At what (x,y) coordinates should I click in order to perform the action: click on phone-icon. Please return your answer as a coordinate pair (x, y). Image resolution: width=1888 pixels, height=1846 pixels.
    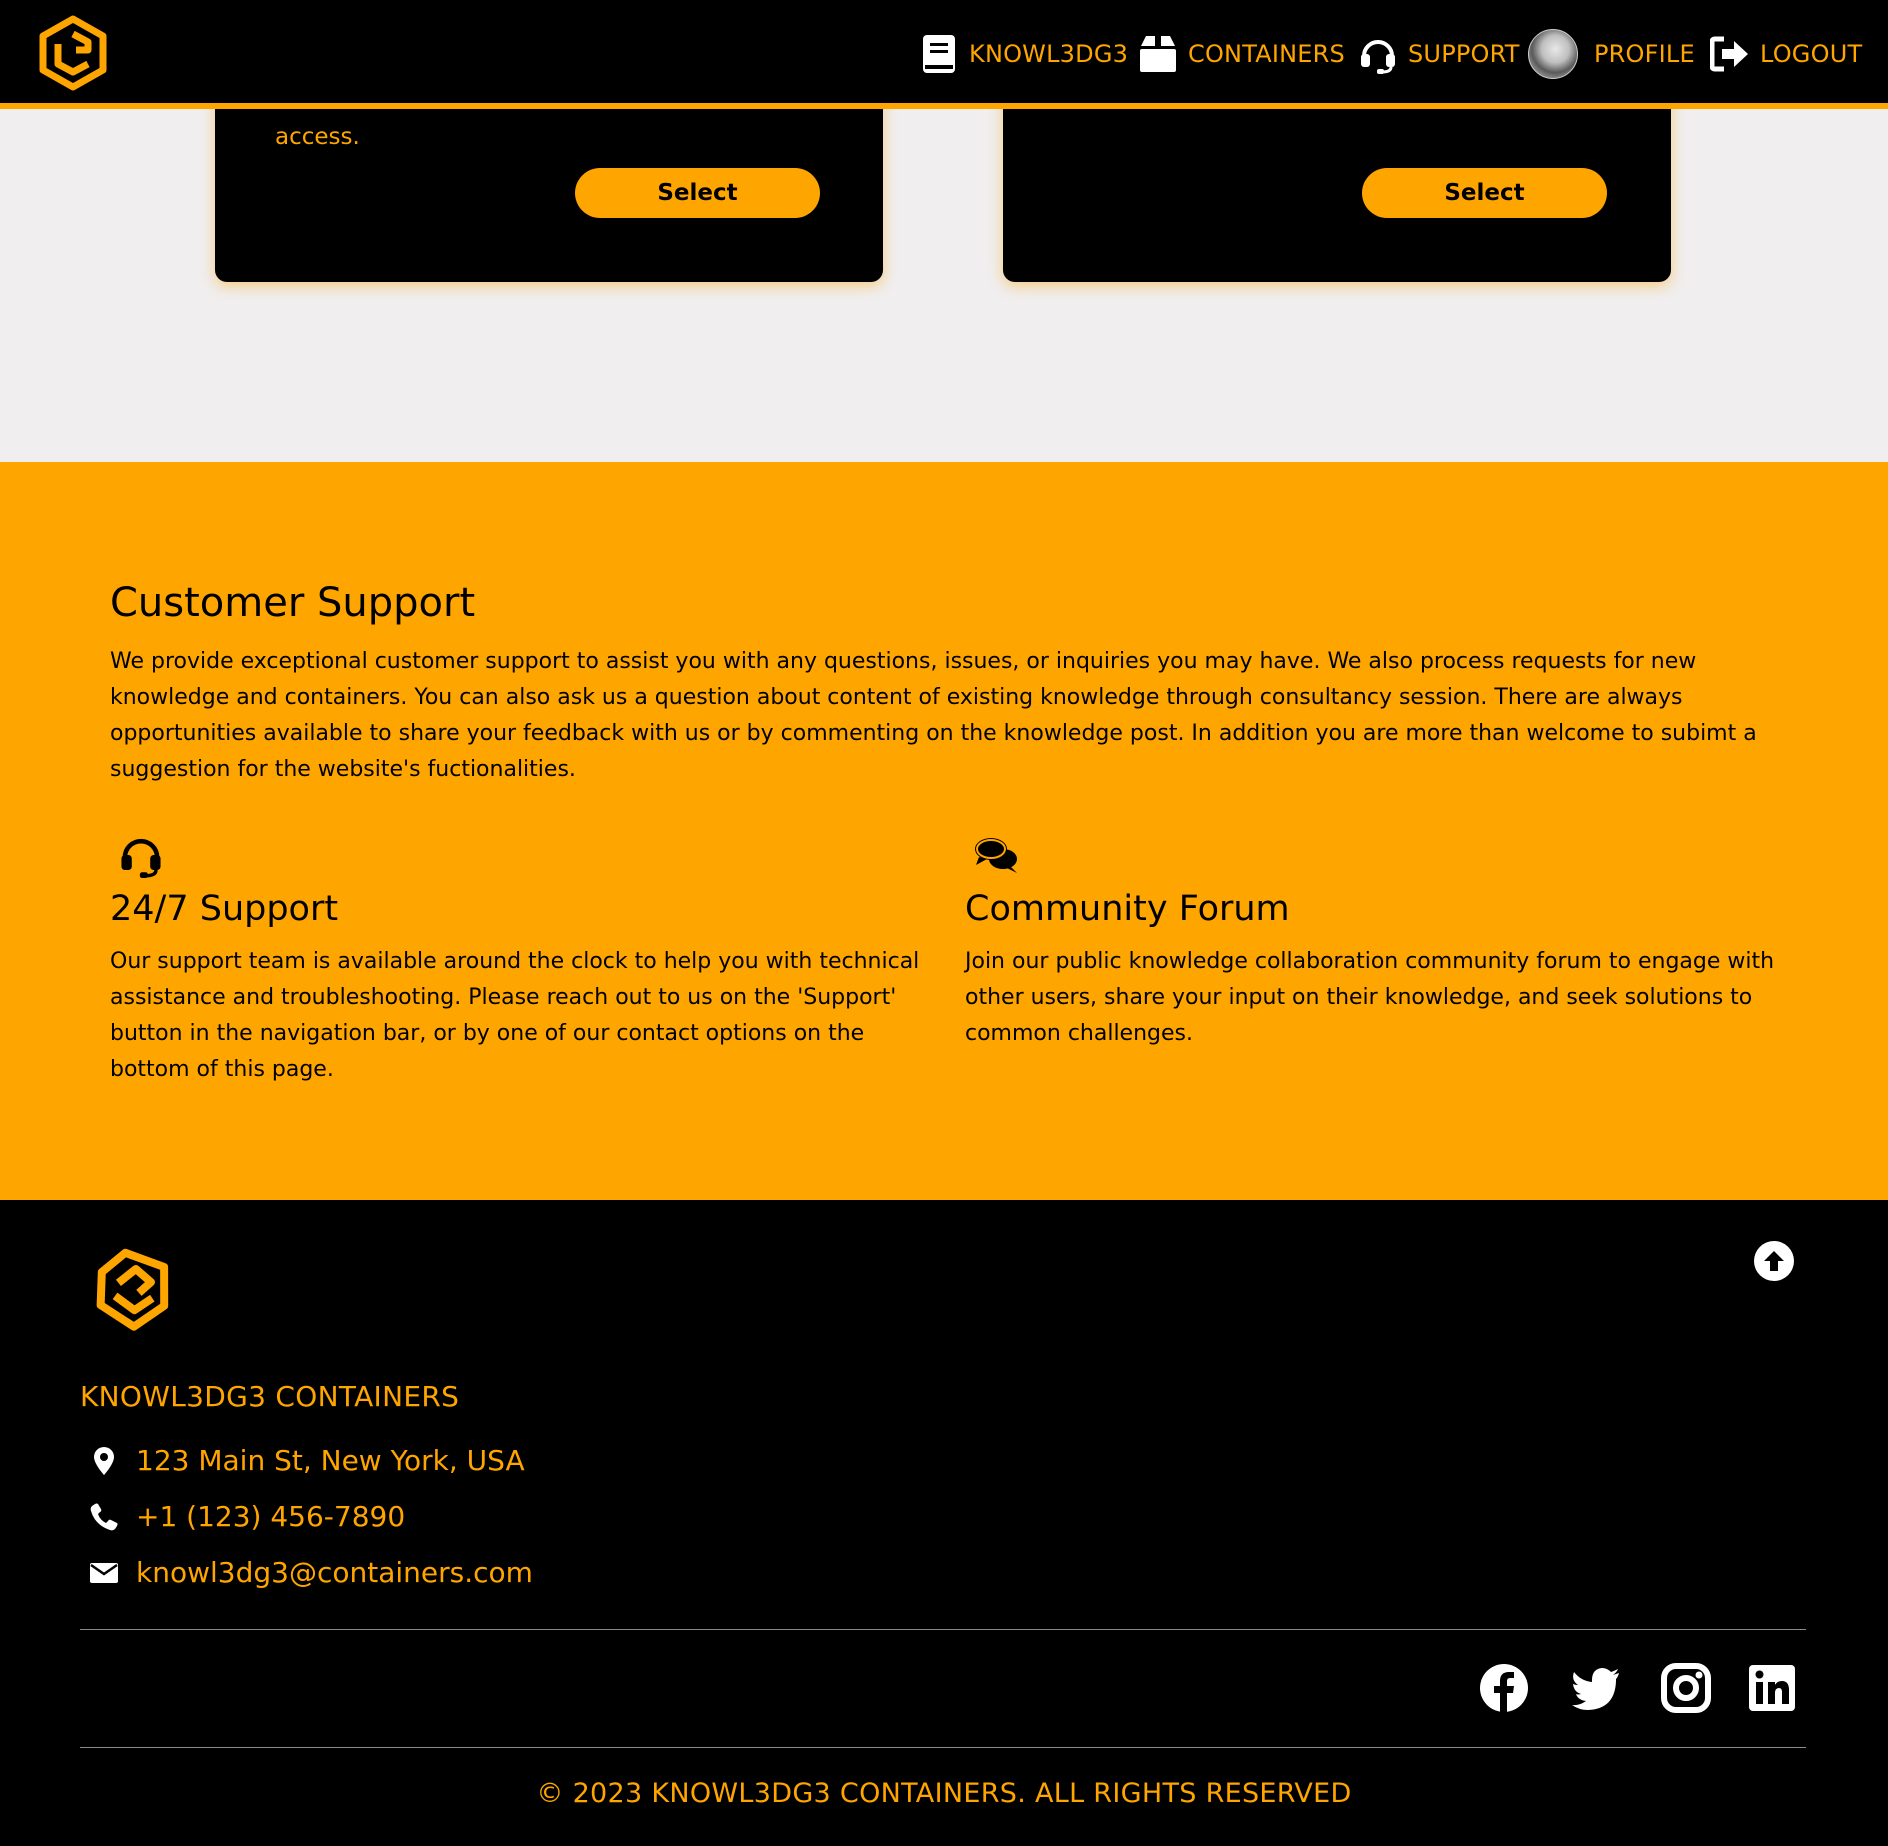
    Looking at the image, I should click on (104, 1517).